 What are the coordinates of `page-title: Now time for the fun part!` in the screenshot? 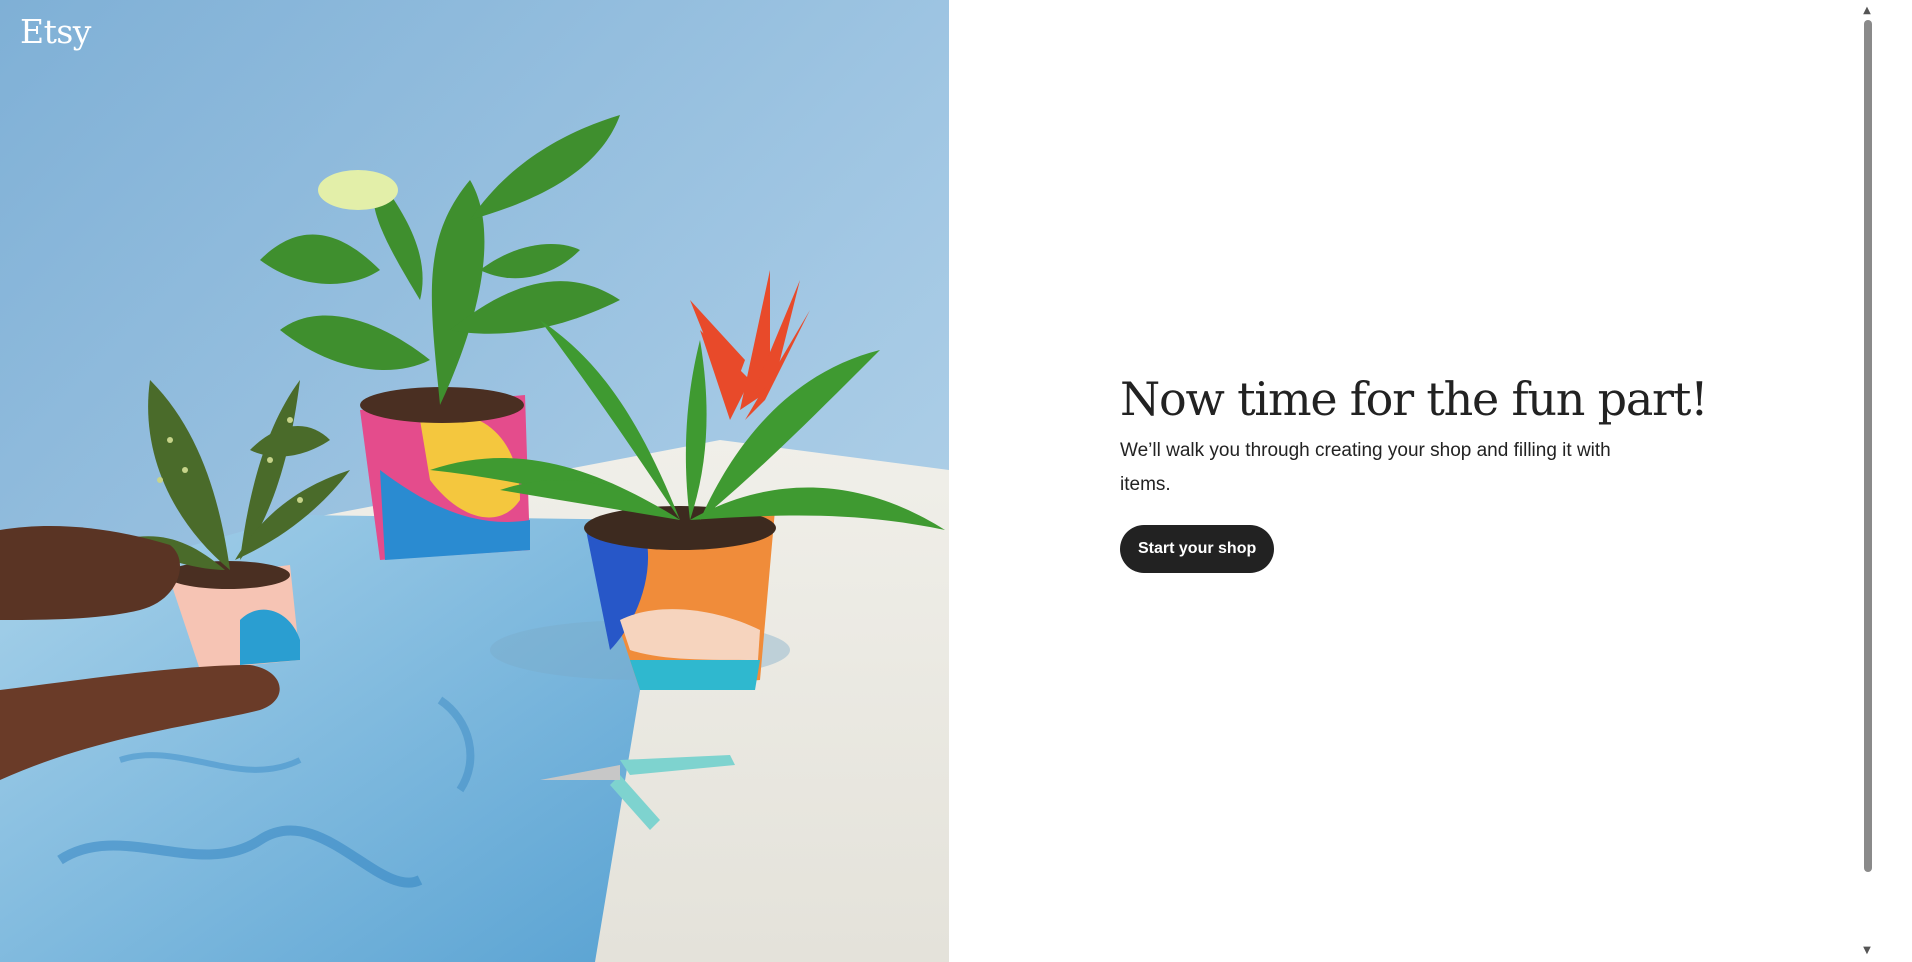 It's located at (1414, 399).